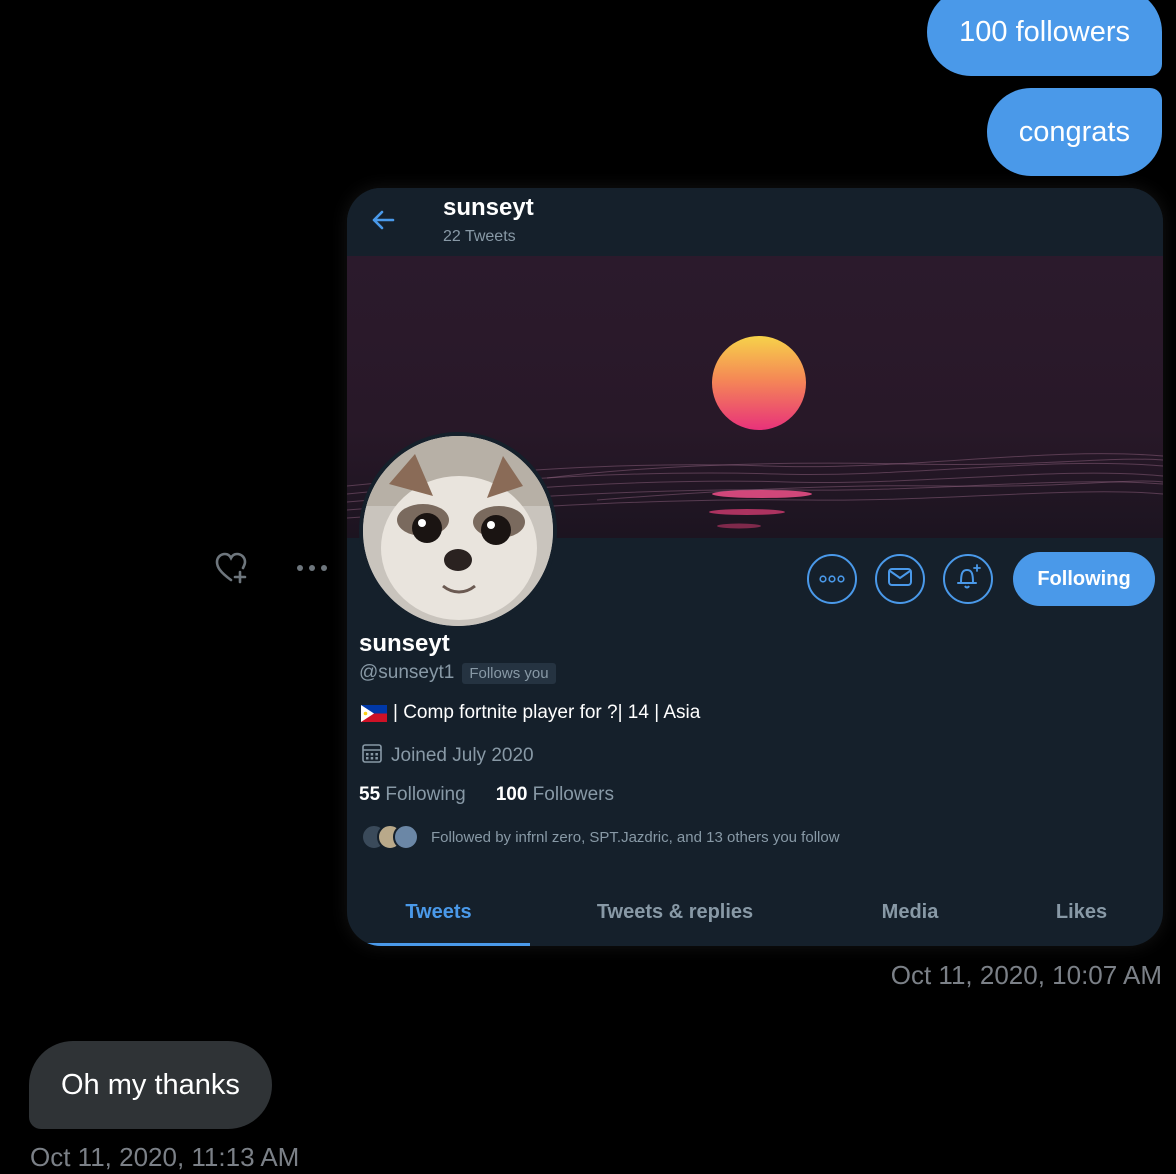  What do you see at coordinates (1081, 912) in the screenshot?
I see `tab-likes: Likes` at bounding box center [1081, 912].